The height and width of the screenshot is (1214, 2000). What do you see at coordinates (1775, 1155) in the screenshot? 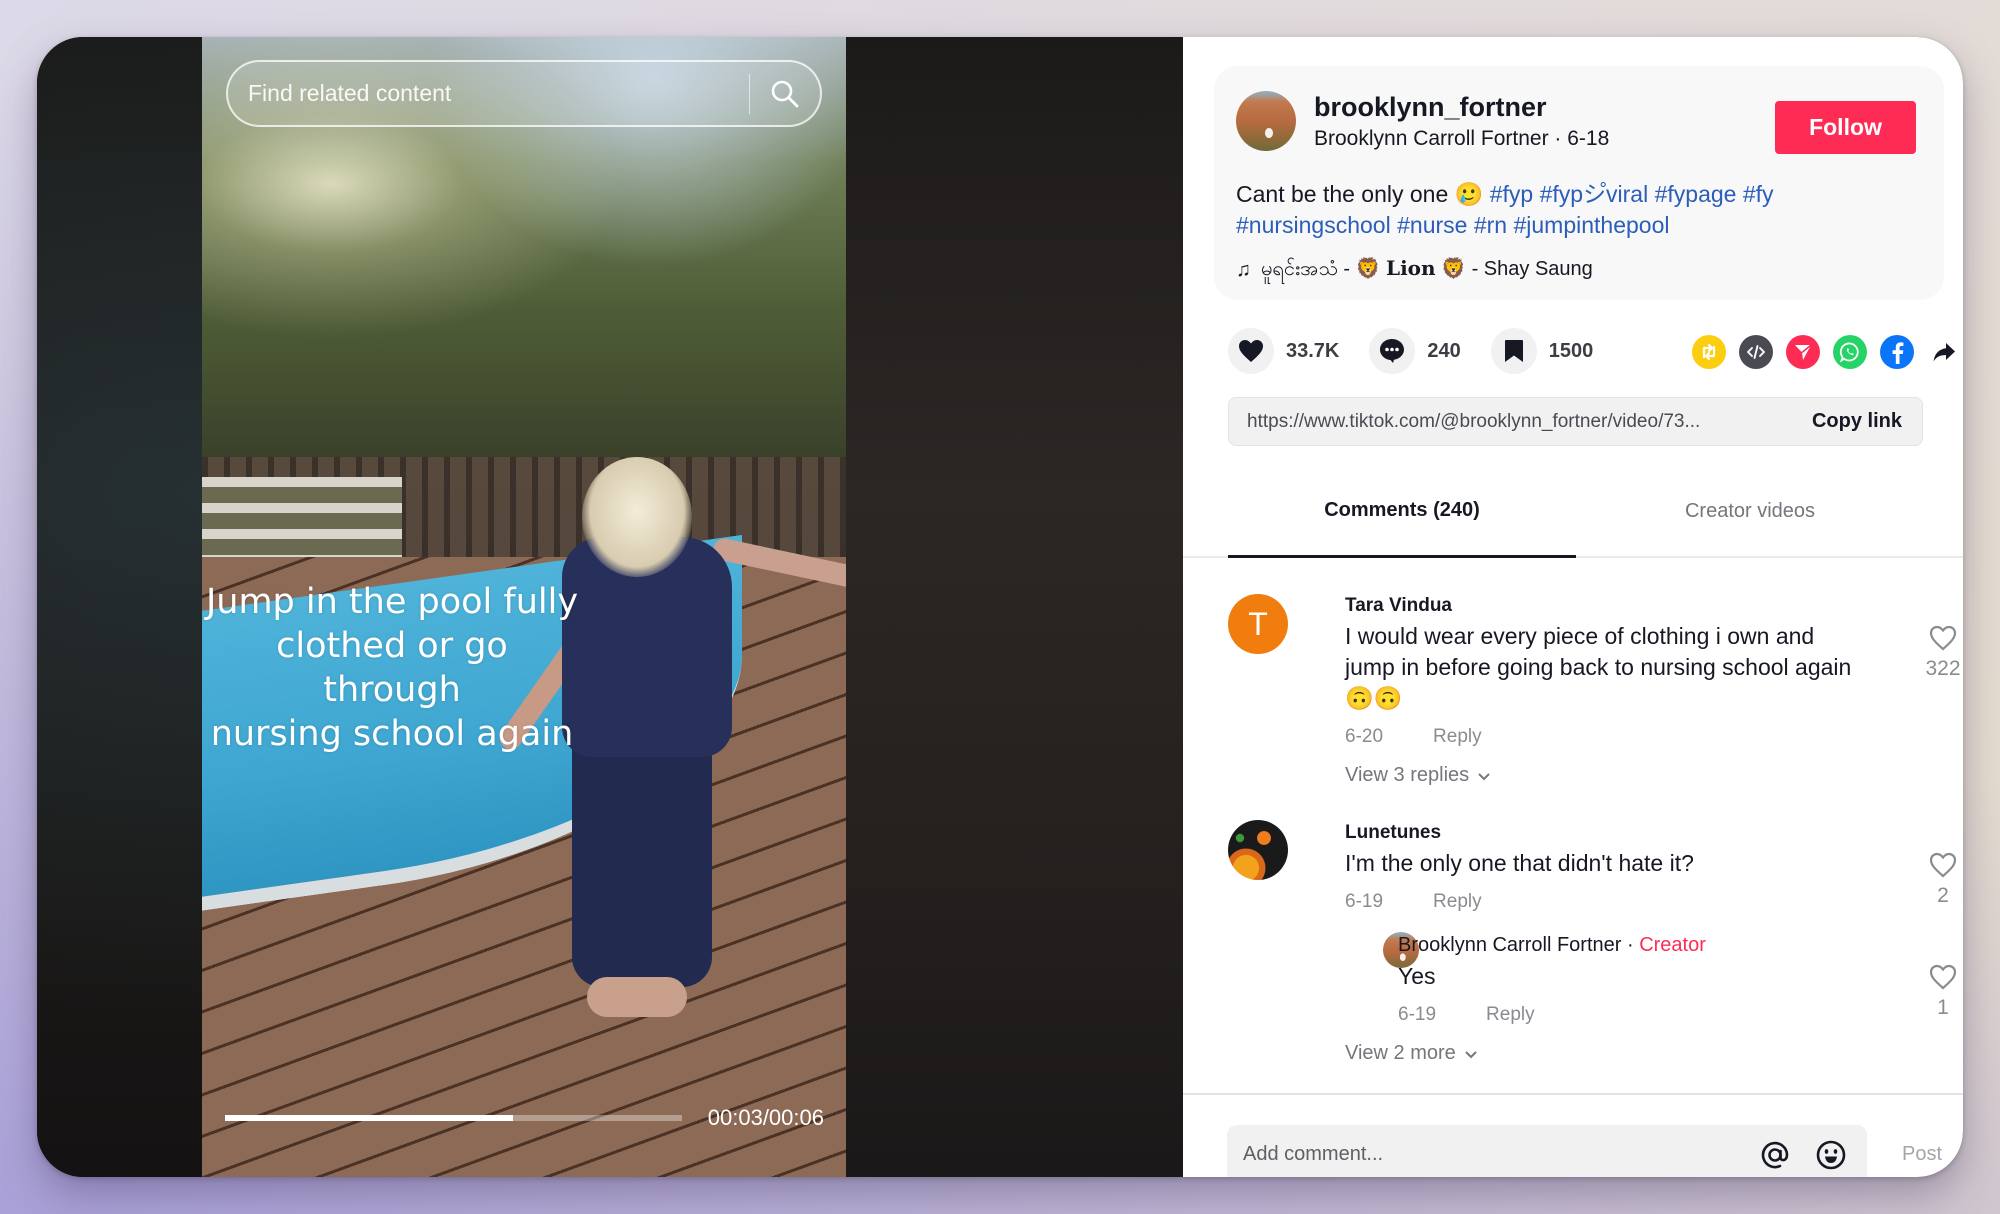
I see `mention-button` at bounding box center [1775, 1155].